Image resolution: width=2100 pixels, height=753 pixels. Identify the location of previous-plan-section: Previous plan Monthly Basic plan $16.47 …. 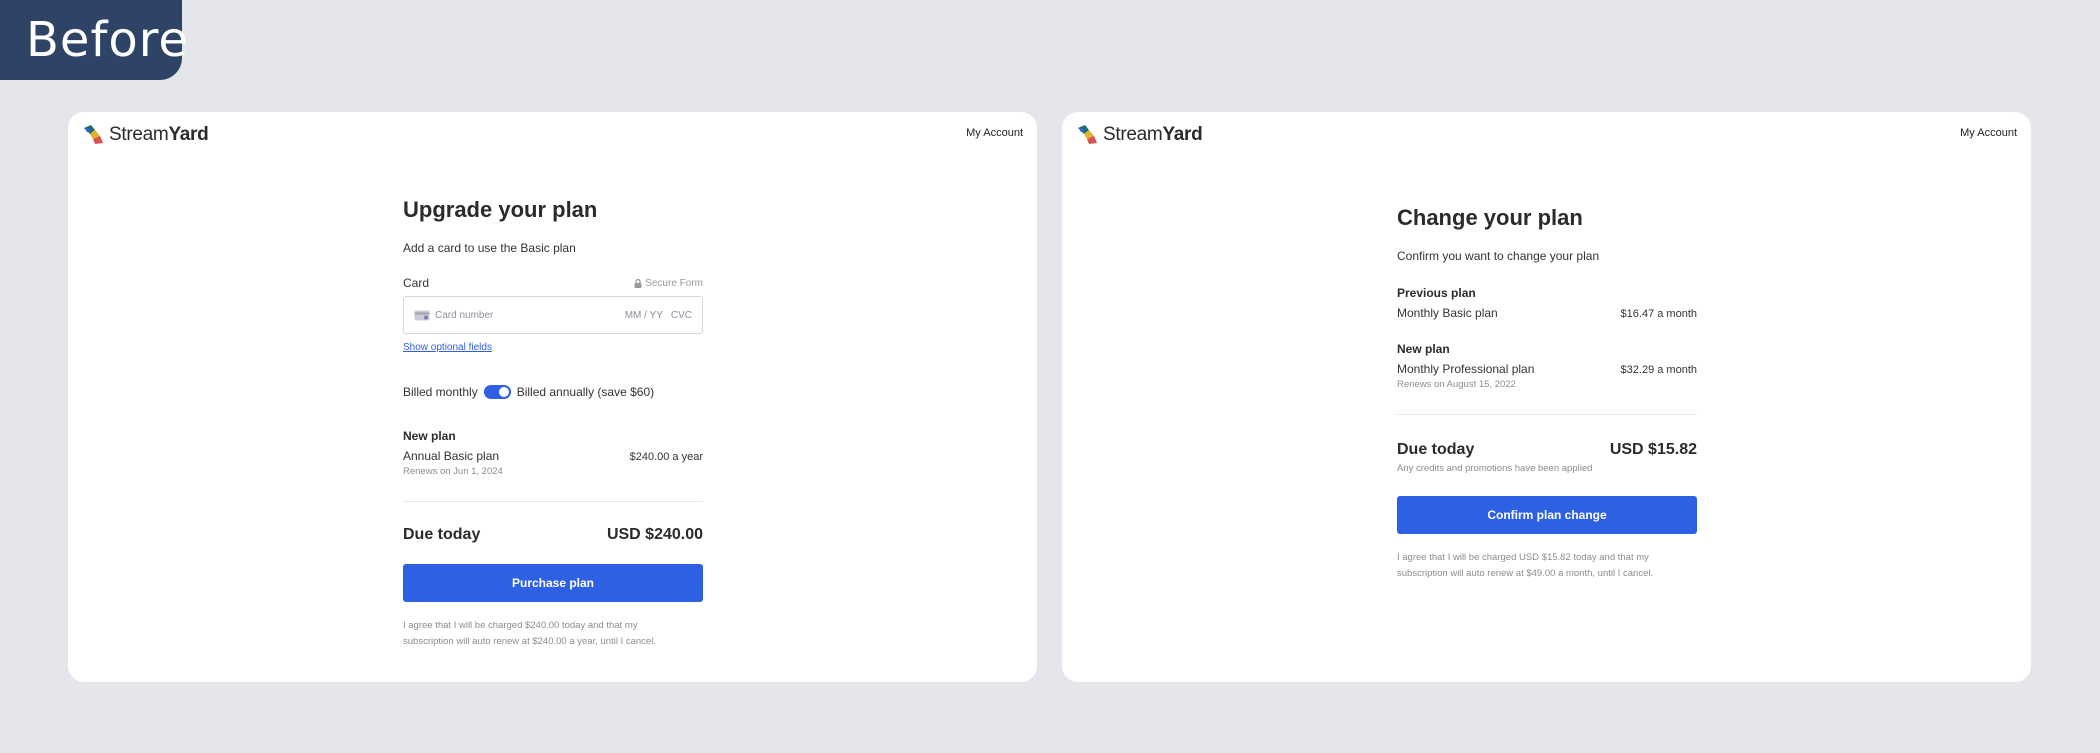
(1547, 303).